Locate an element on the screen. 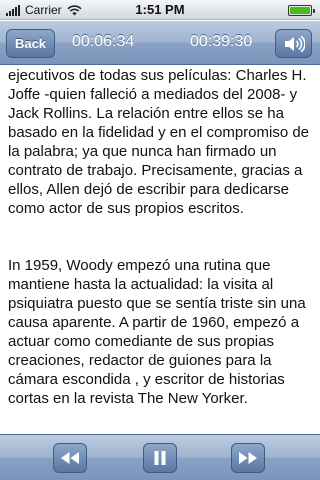  status-bar: Carrier 1:51 PM is located at coordinates (160, 10).